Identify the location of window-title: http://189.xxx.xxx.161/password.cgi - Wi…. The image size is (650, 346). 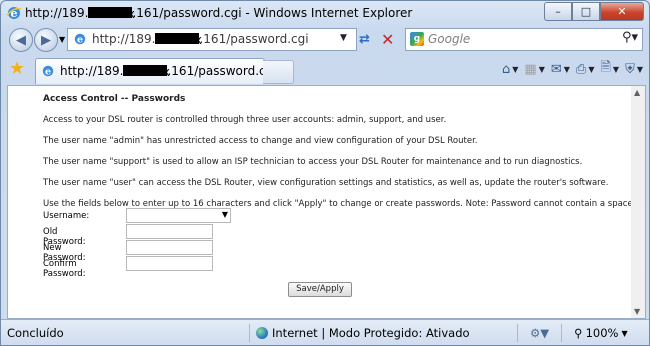
(219, 13).